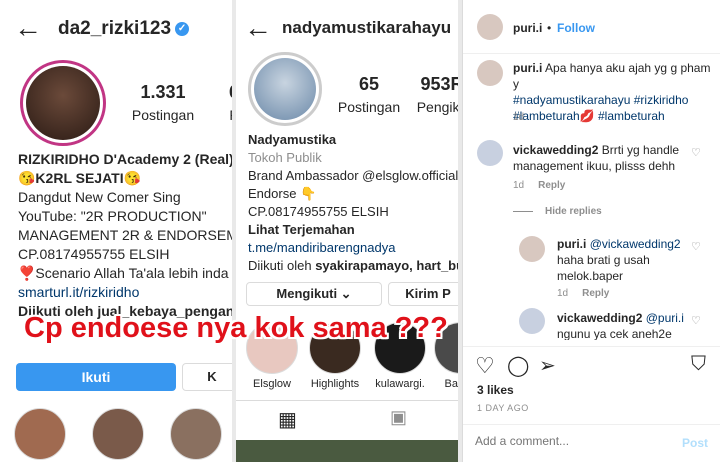 This screenshot has width=720, height=462. I want to click on following-button: Mengikuti ⌄, so click(314, 294).